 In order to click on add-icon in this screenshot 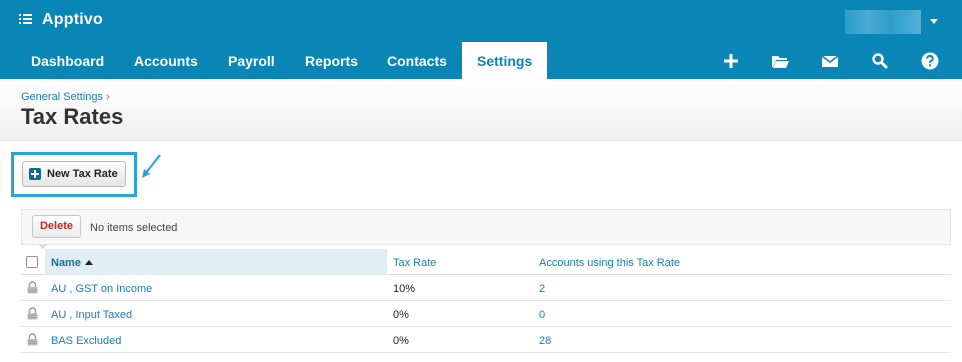, I will do `click(35, 174)`.